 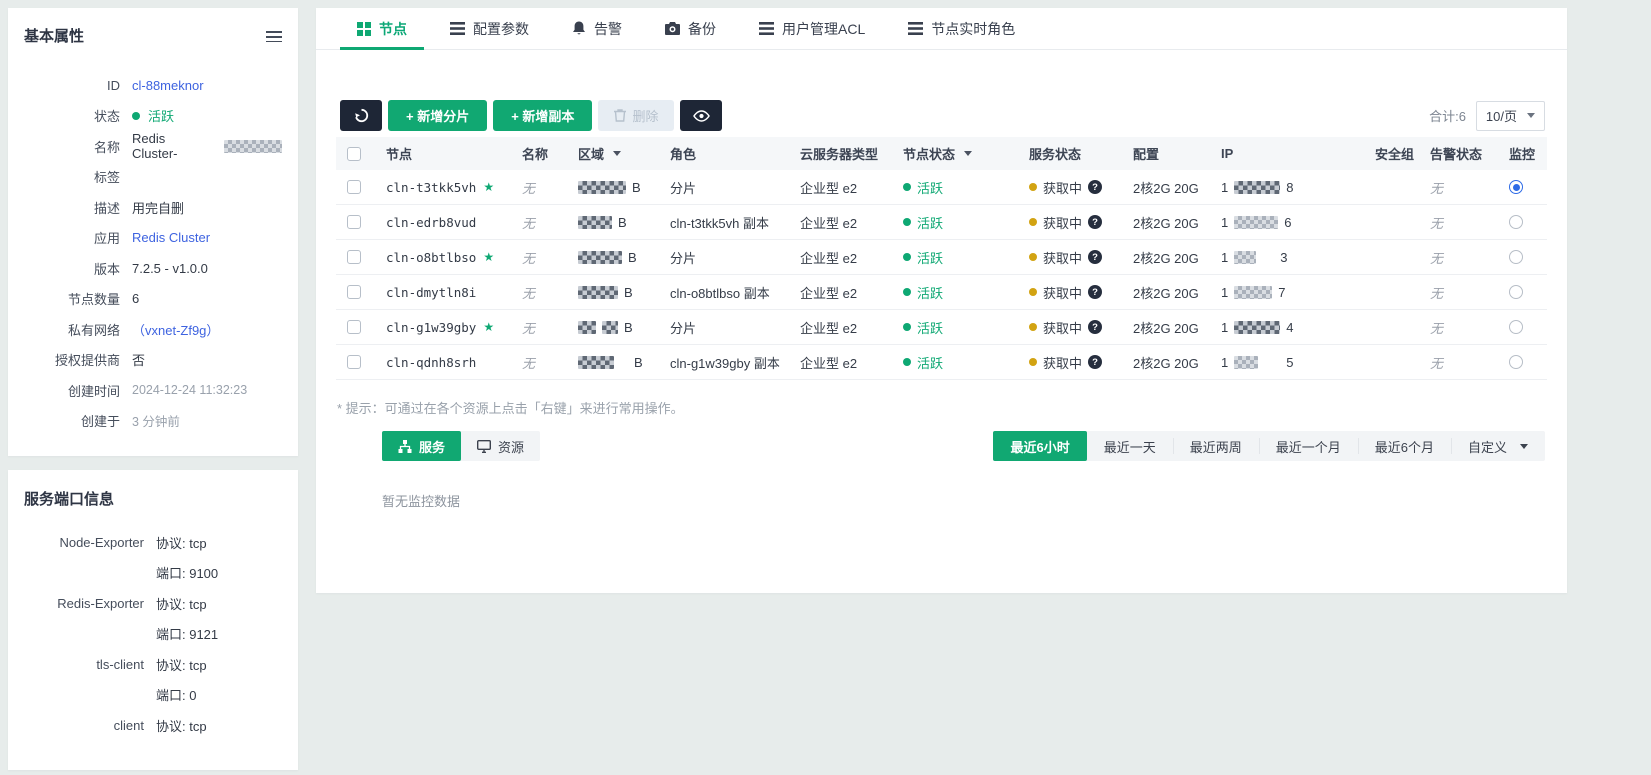 What do you see at coordinates (155, 146) in the screenshot?
I see `cluster-name: Redis Cluster-` at bounding box center [155, 146].